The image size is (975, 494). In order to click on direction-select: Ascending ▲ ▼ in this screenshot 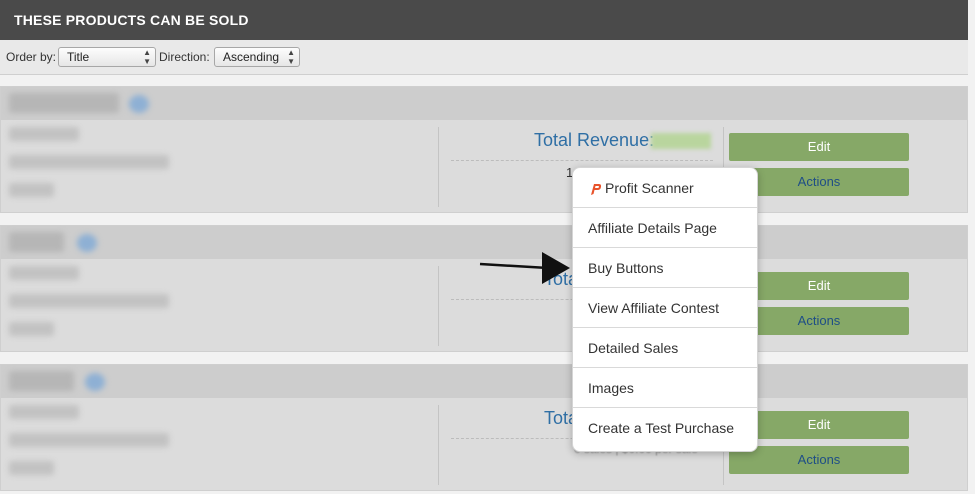, I will do `click(257, 57)`.